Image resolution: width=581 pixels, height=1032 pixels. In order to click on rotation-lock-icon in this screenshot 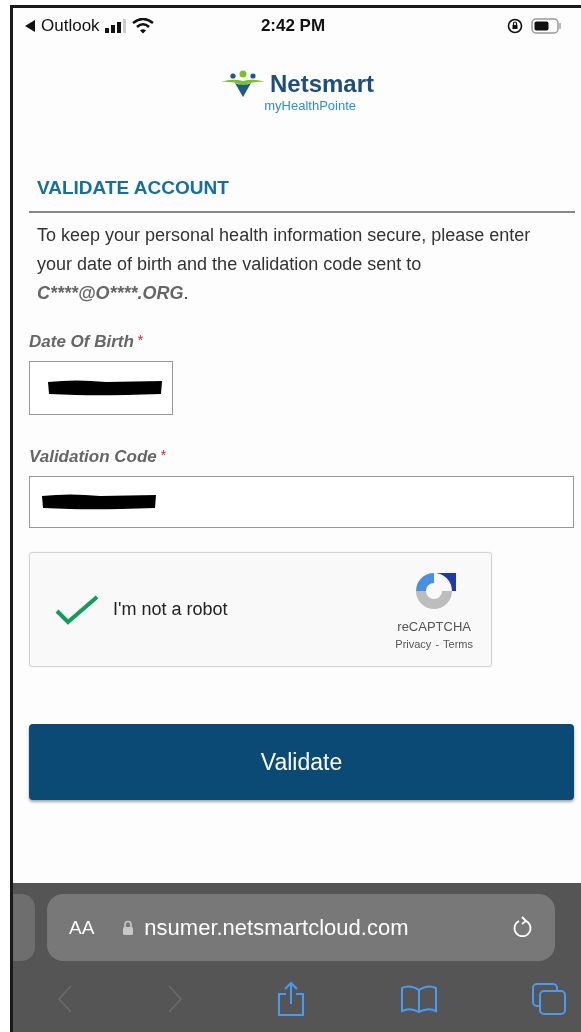, I will do `click(515, 26)`.